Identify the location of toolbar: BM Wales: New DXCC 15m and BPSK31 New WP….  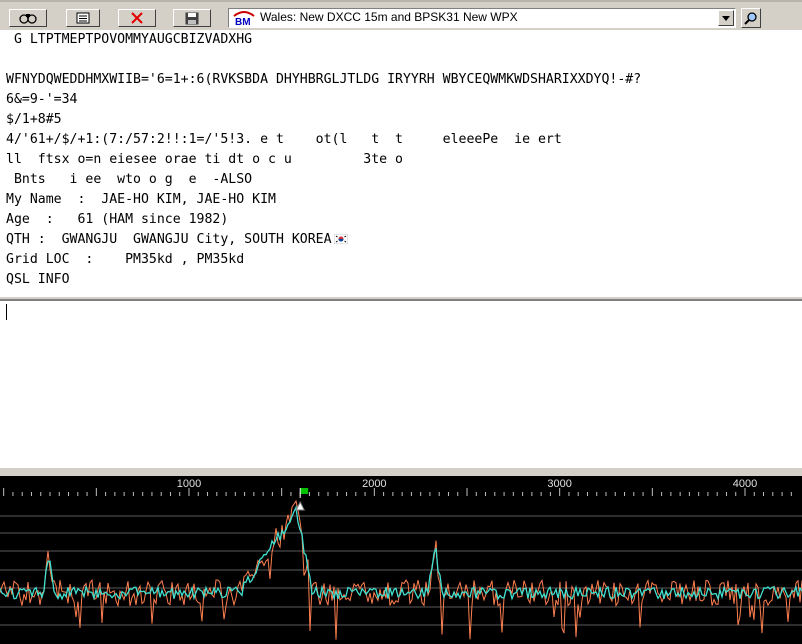
(401, 15).